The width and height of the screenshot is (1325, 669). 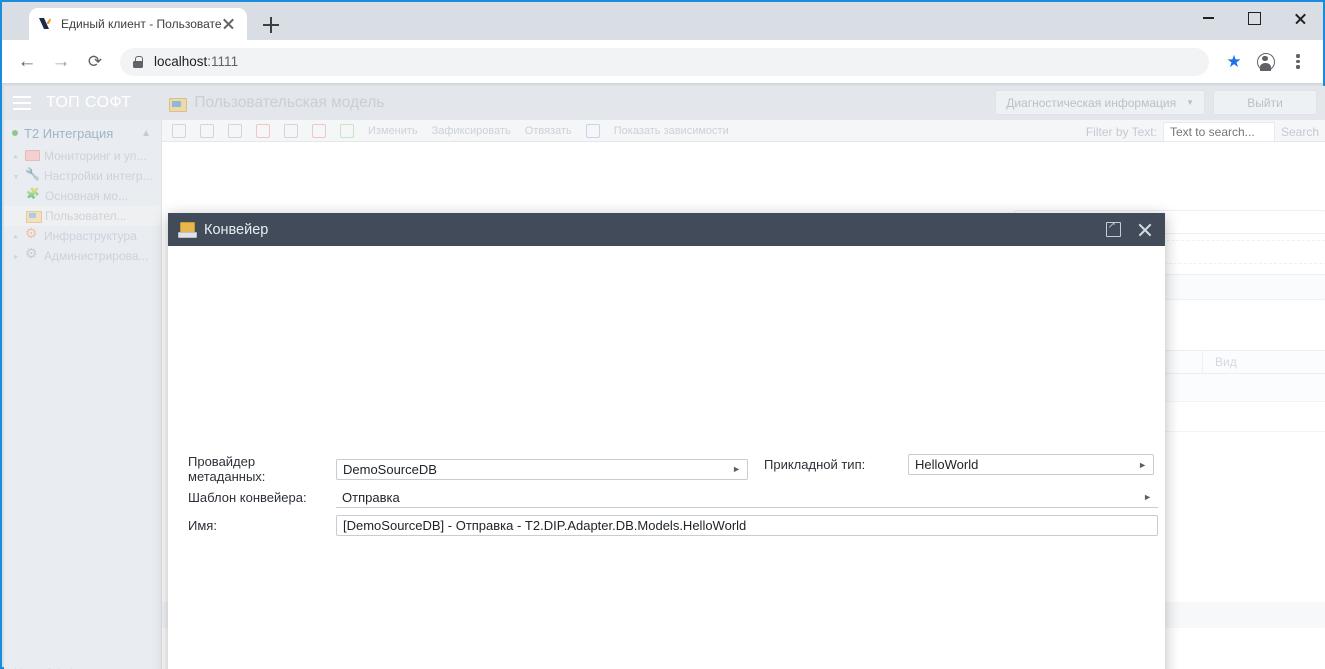 I want to click on back-arrow-icon: ←, so click(x=27, y=62).